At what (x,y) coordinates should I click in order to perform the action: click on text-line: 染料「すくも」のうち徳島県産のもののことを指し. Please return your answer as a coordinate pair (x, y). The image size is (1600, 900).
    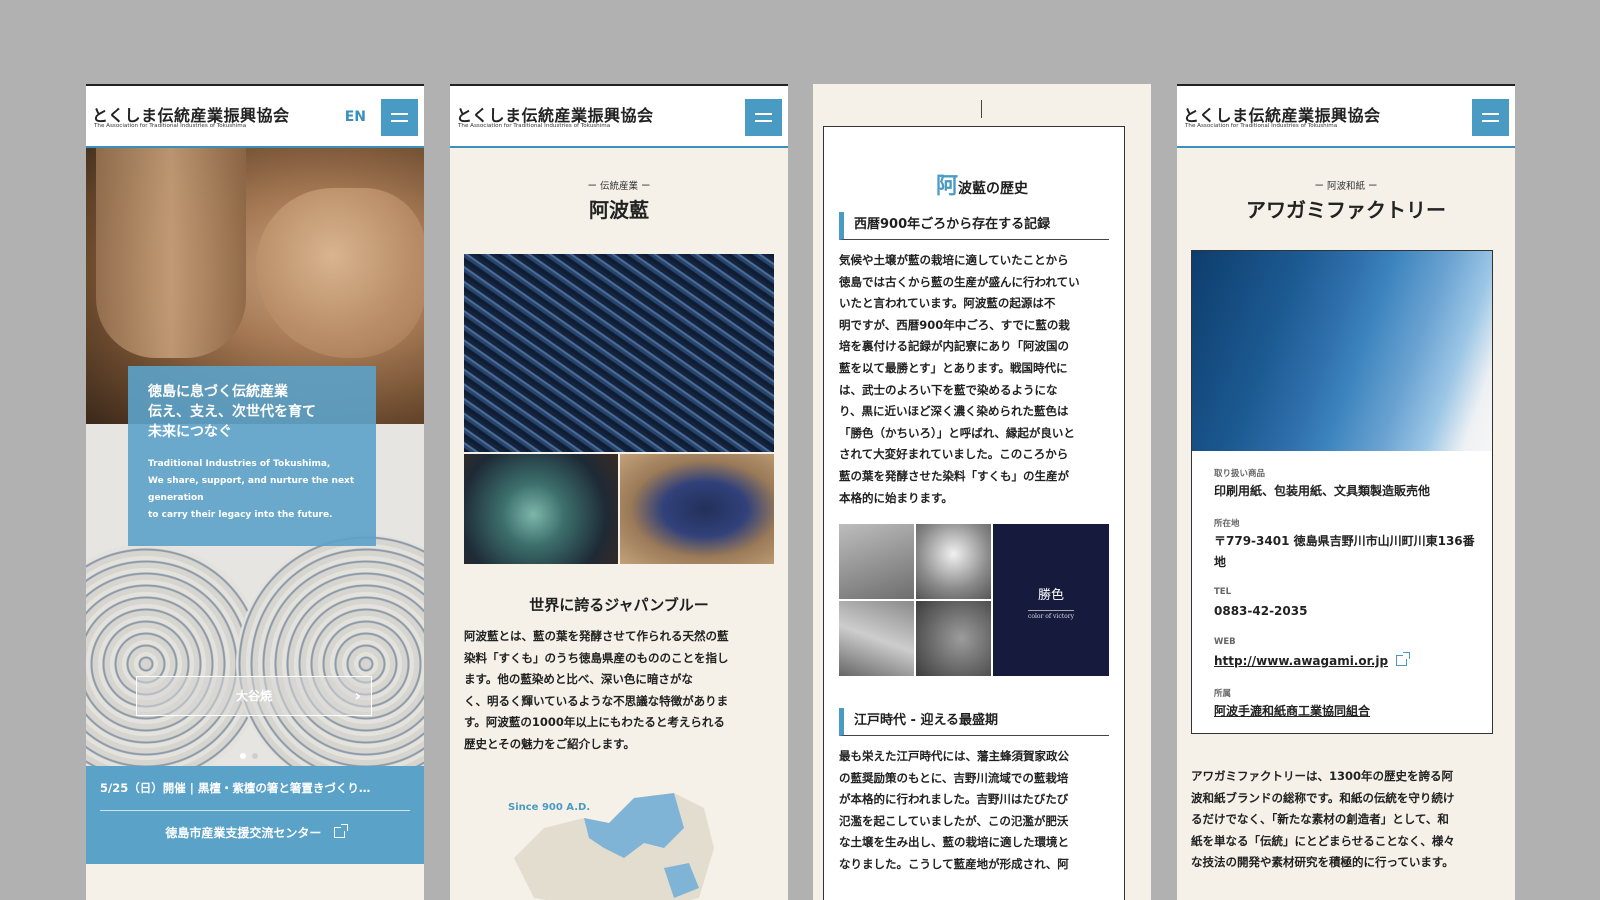
    Looking at the image, I should click on (596, 657).